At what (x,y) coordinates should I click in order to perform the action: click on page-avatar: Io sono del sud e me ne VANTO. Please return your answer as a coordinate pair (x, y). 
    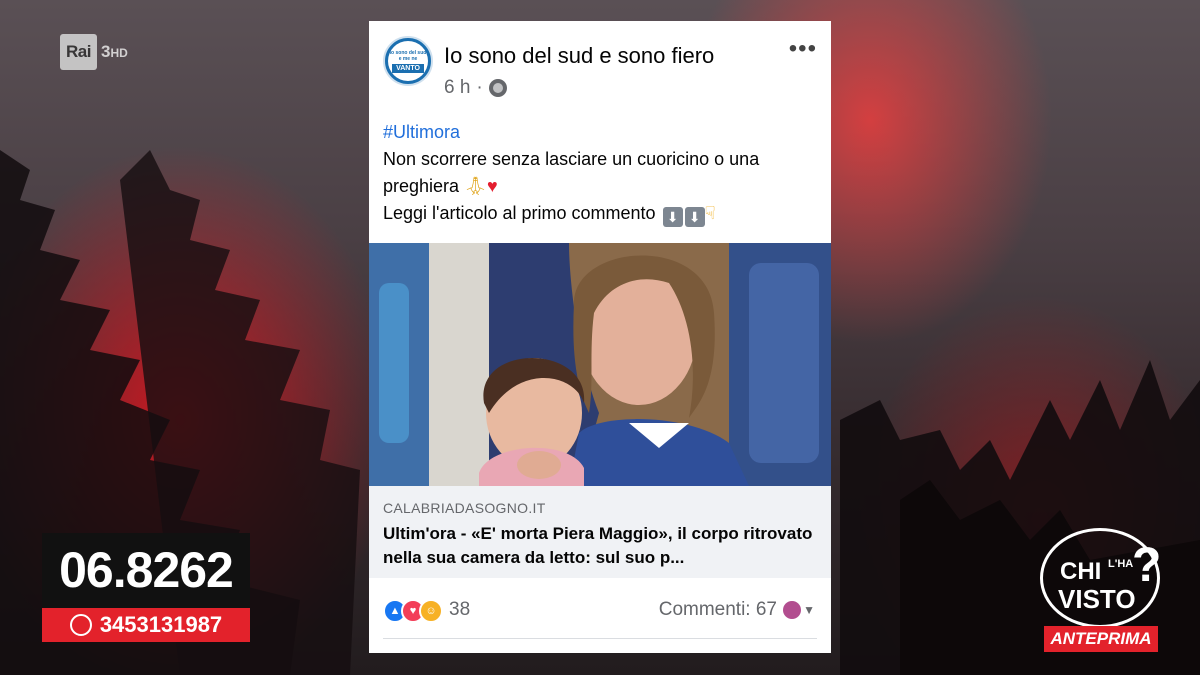
    Looking at the image, I should click on (408, 61).